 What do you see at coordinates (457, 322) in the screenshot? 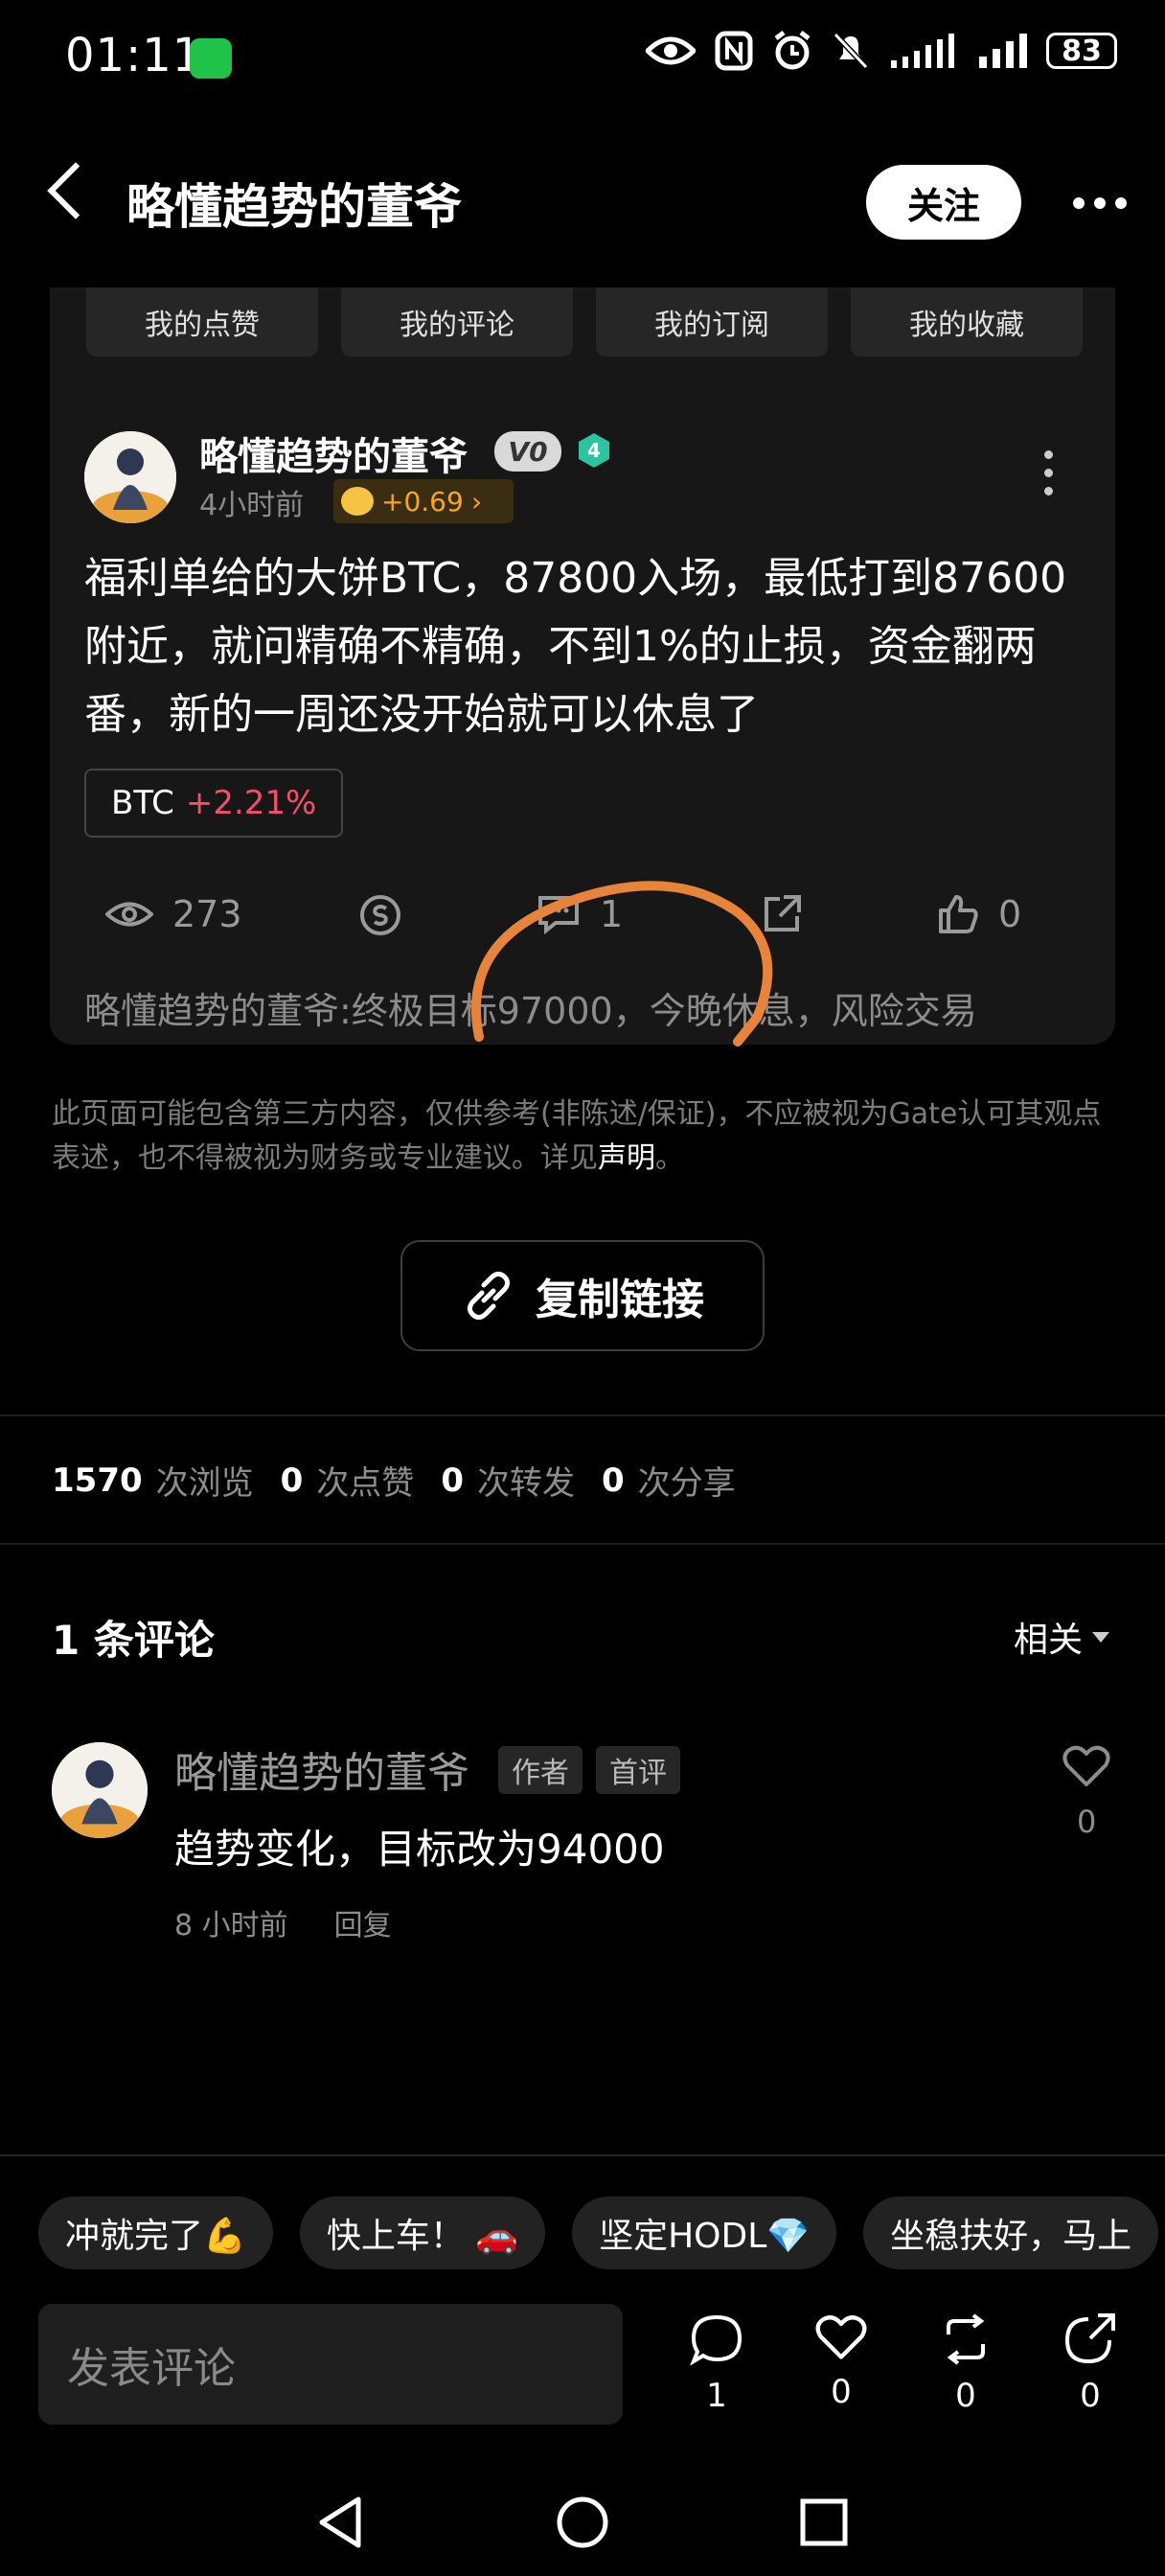
I see `tab-my-comments: 我的评论` at bounding box center [457, 322].